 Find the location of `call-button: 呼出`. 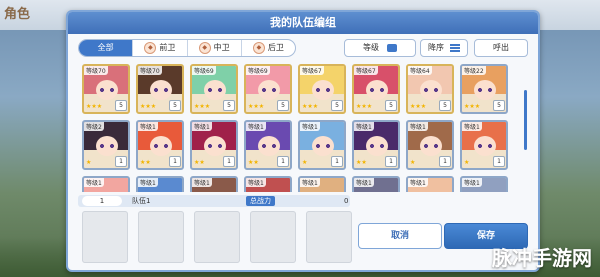

call-button: 呼出 is located at coordinates (501, 48).